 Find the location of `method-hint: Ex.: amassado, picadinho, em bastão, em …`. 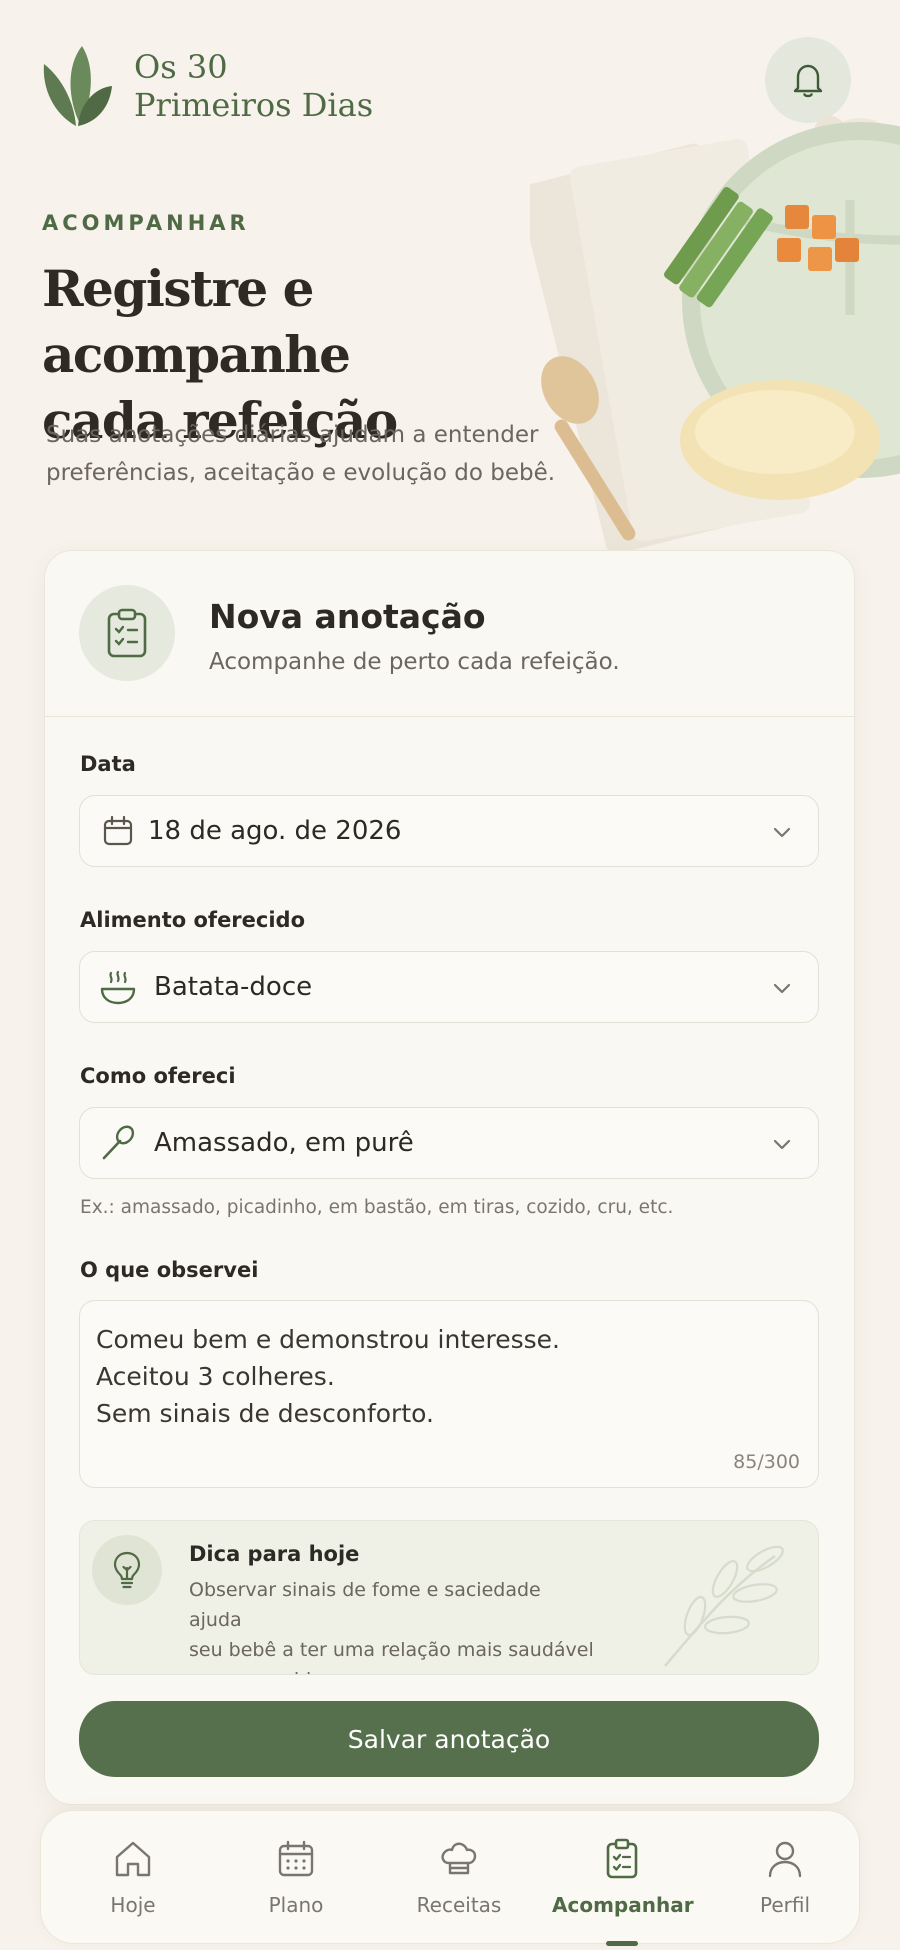

method-hint: Ex.: amassado, picadinho, em bastão, em … is located at coordinates (377, 1207).